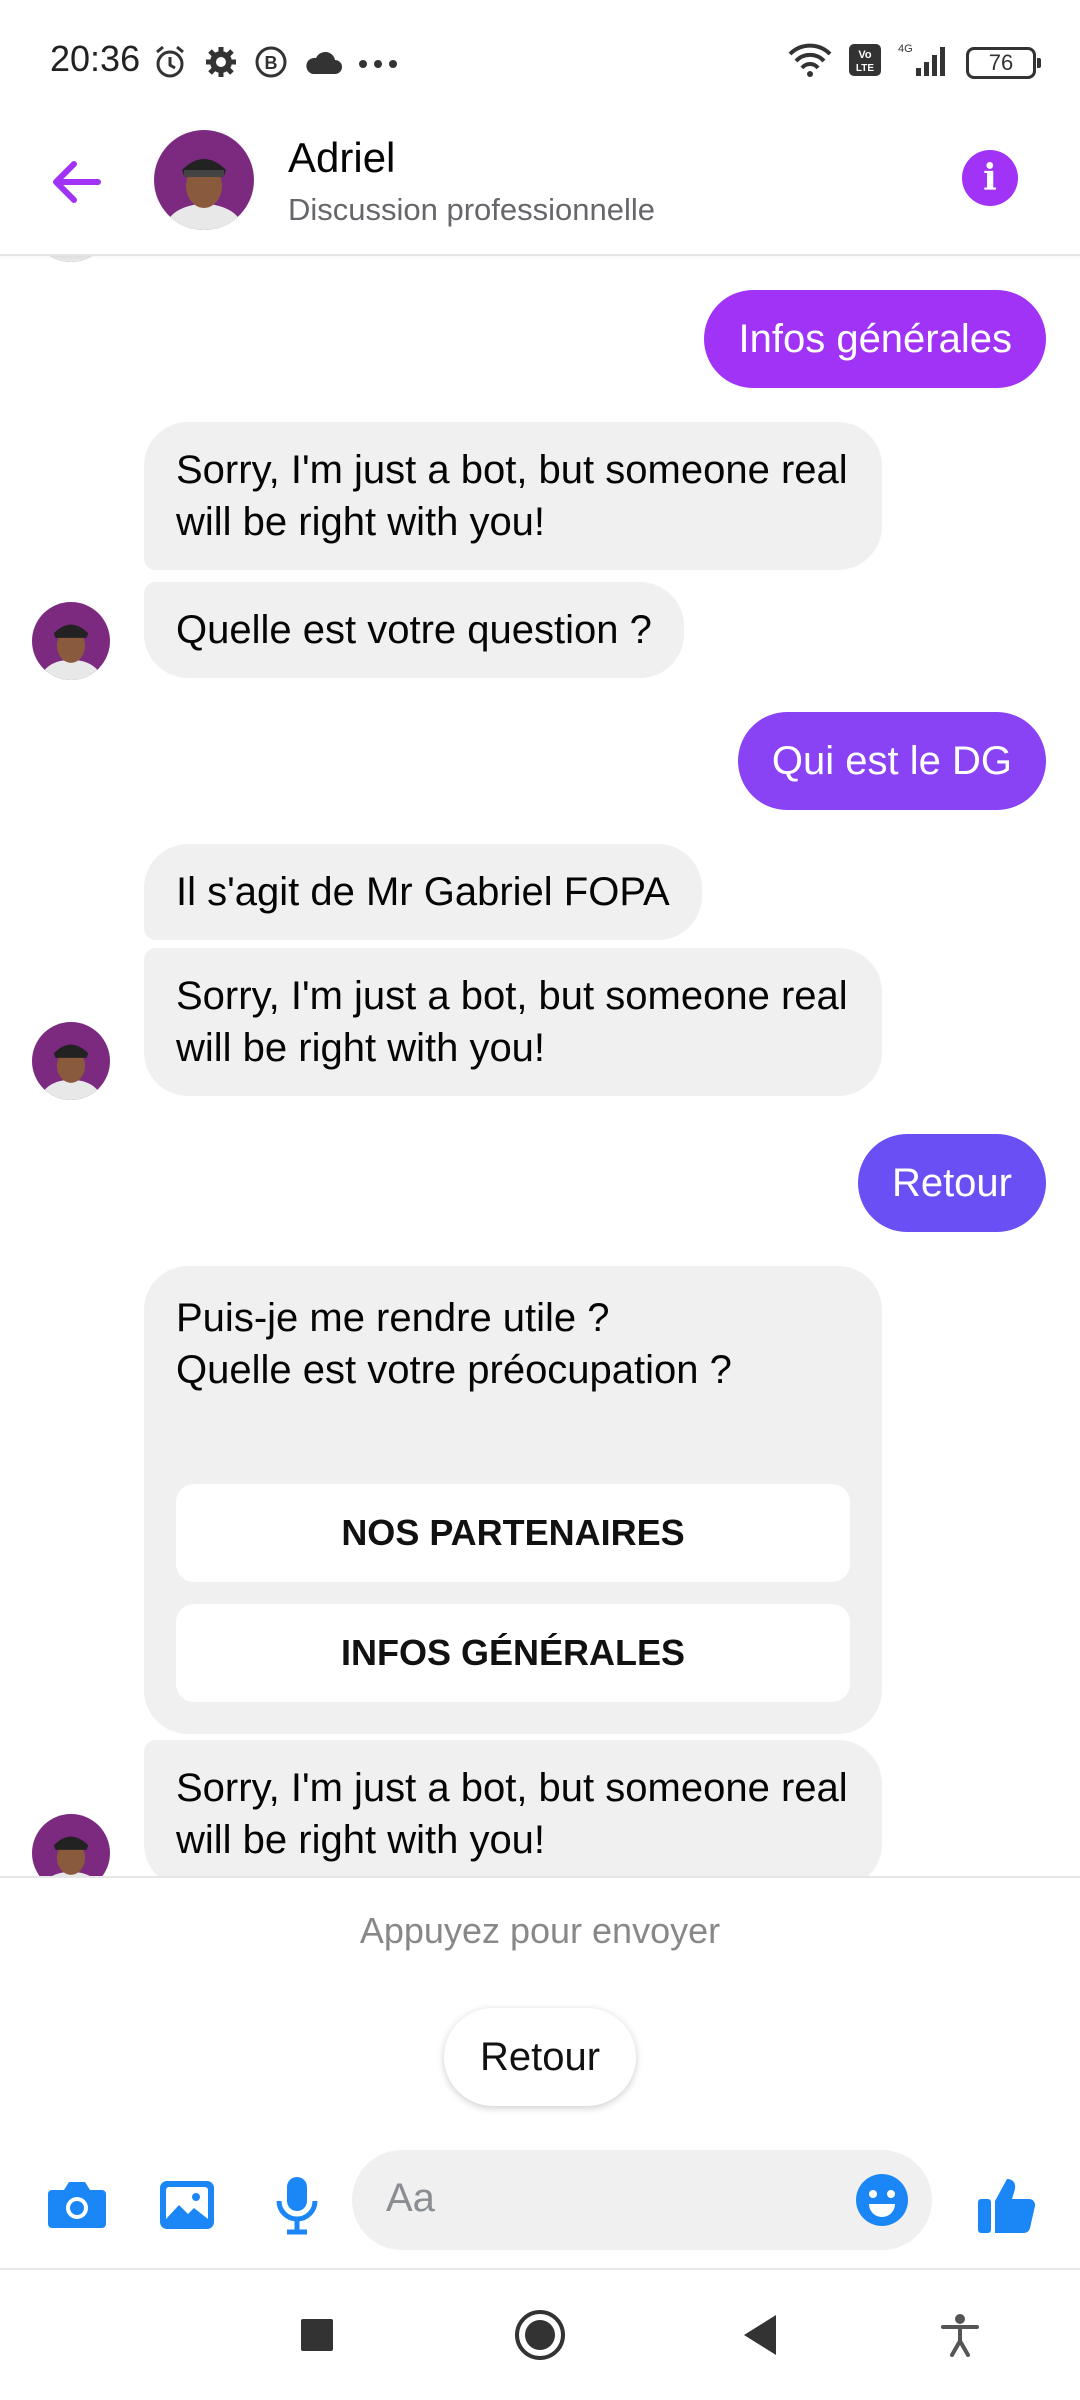 The image size is (1080, 2400). Describe the element at coordinates (414, 630) in the screenshot. I see `message-incoming: Quelle est votre question ?` at that location.